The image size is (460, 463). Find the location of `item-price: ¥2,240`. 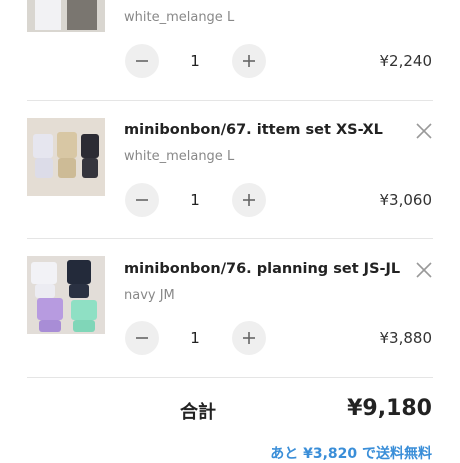

item-price: ¥2,240 is located at coordinates (406, 61).